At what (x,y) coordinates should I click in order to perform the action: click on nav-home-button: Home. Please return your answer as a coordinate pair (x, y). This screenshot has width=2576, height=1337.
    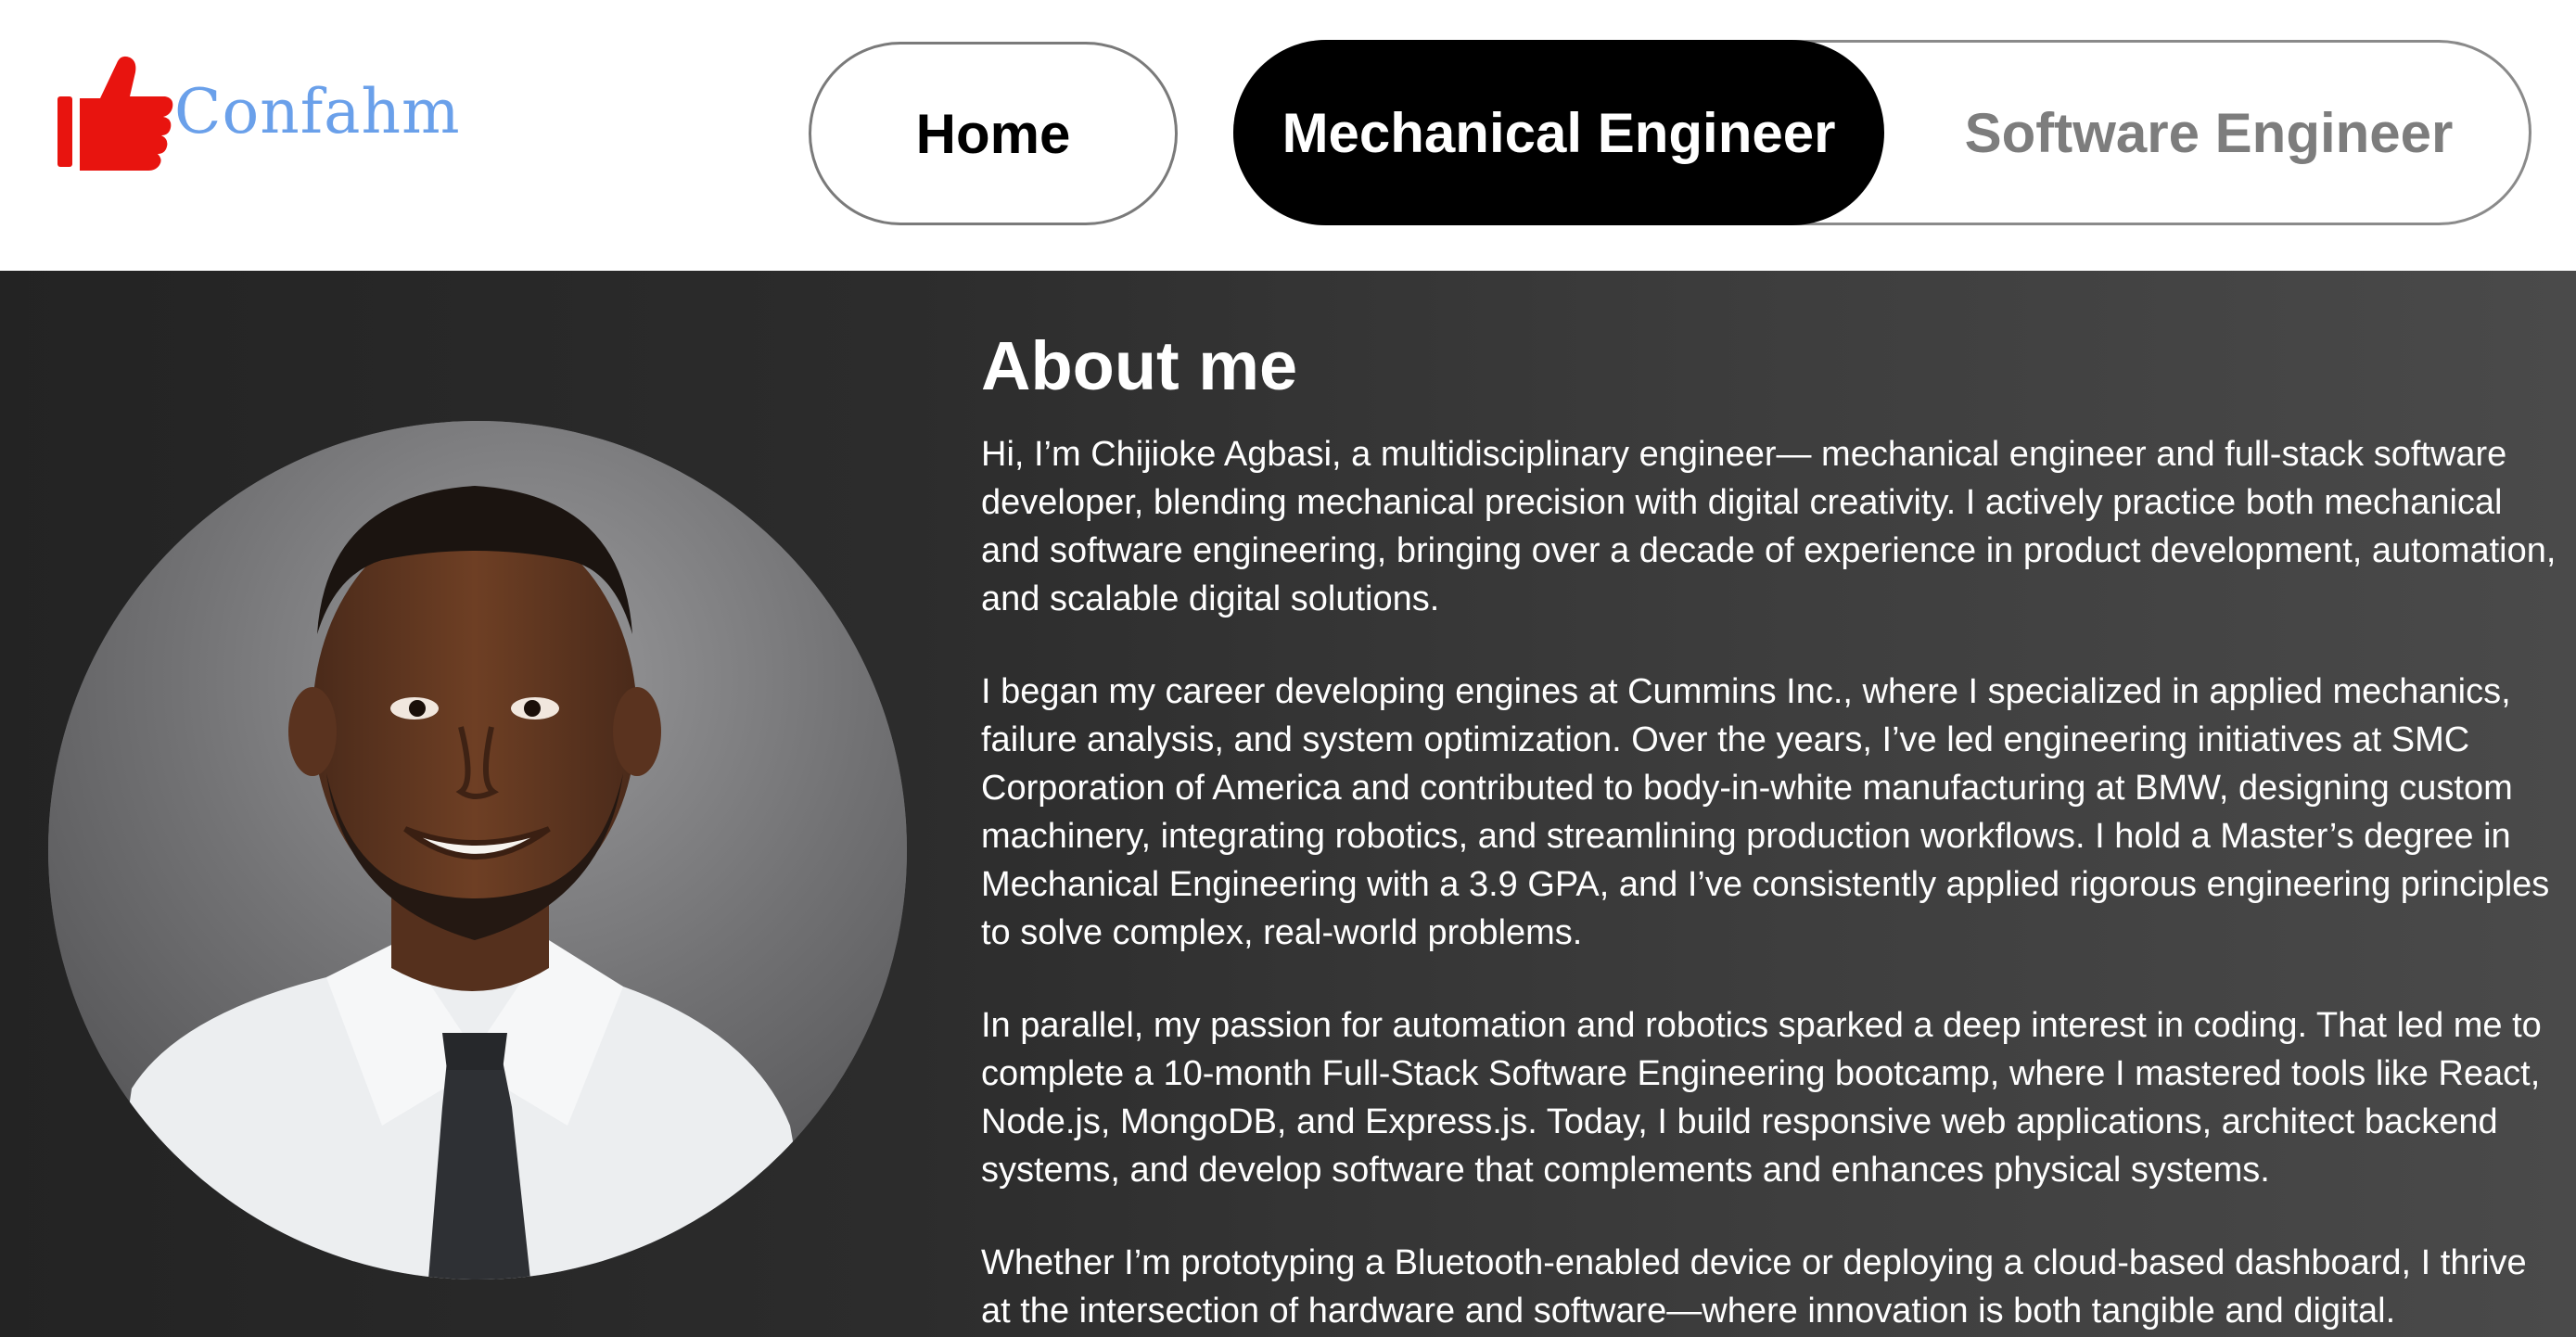
    Looking at the image, I should click on (993, 133).